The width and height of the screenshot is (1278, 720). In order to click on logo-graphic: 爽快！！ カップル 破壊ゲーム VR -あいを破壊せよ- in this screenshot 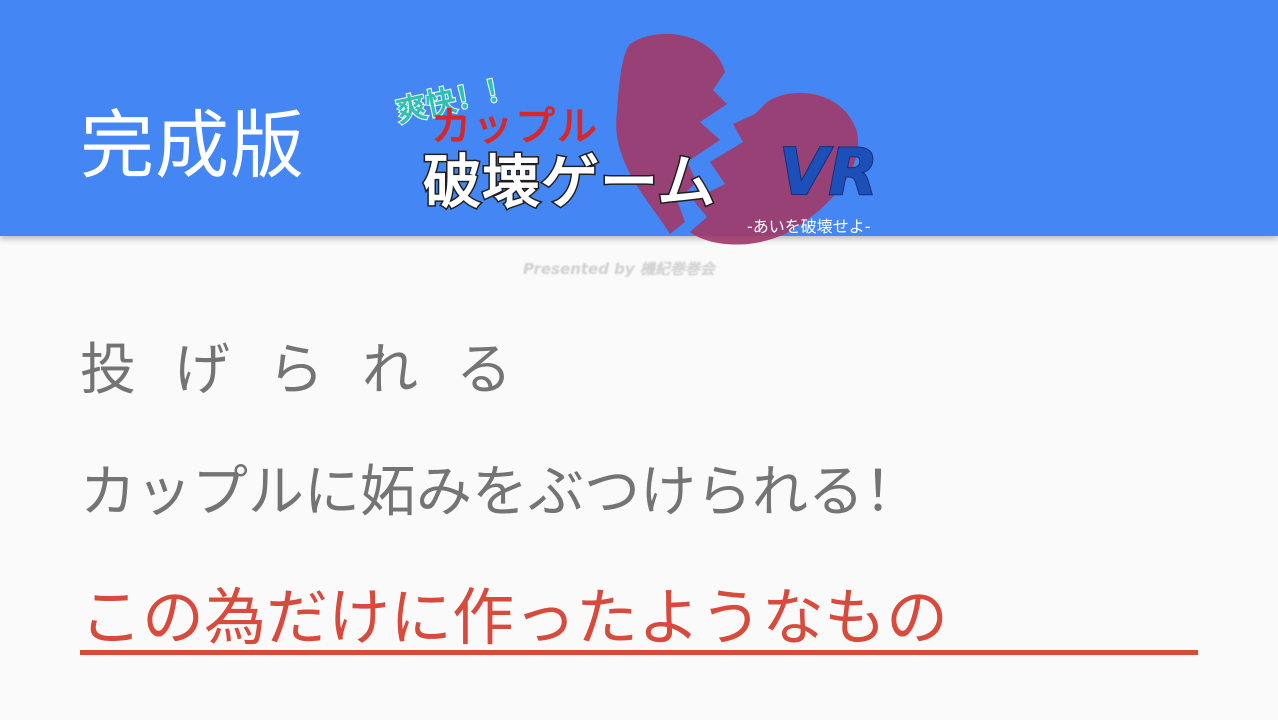, I will do `click(635, 139)`.